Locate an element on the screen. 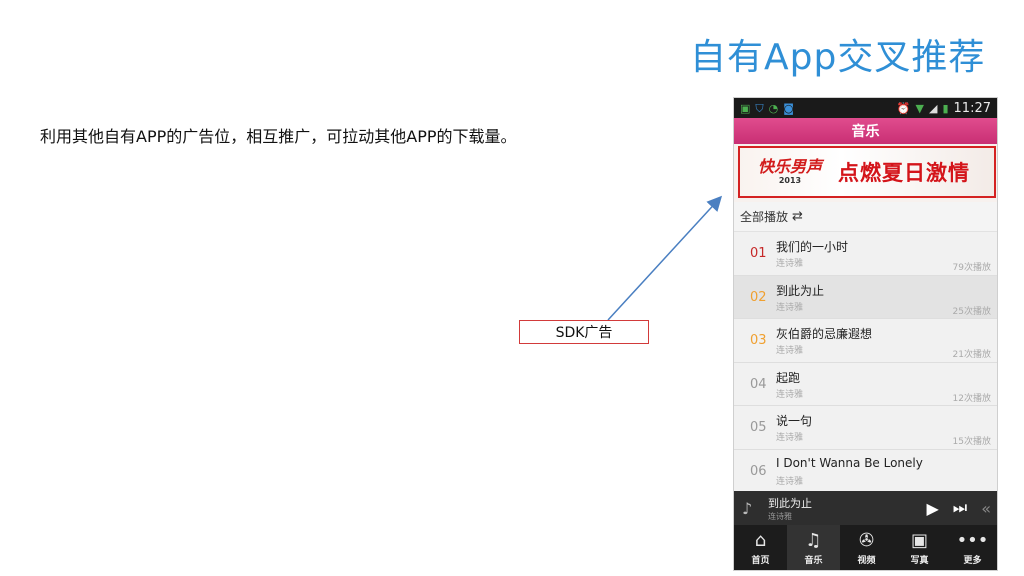 The width and height of the screenshot is (1024, 576). status-time: 11:27 is located at coordinates (972, 108).